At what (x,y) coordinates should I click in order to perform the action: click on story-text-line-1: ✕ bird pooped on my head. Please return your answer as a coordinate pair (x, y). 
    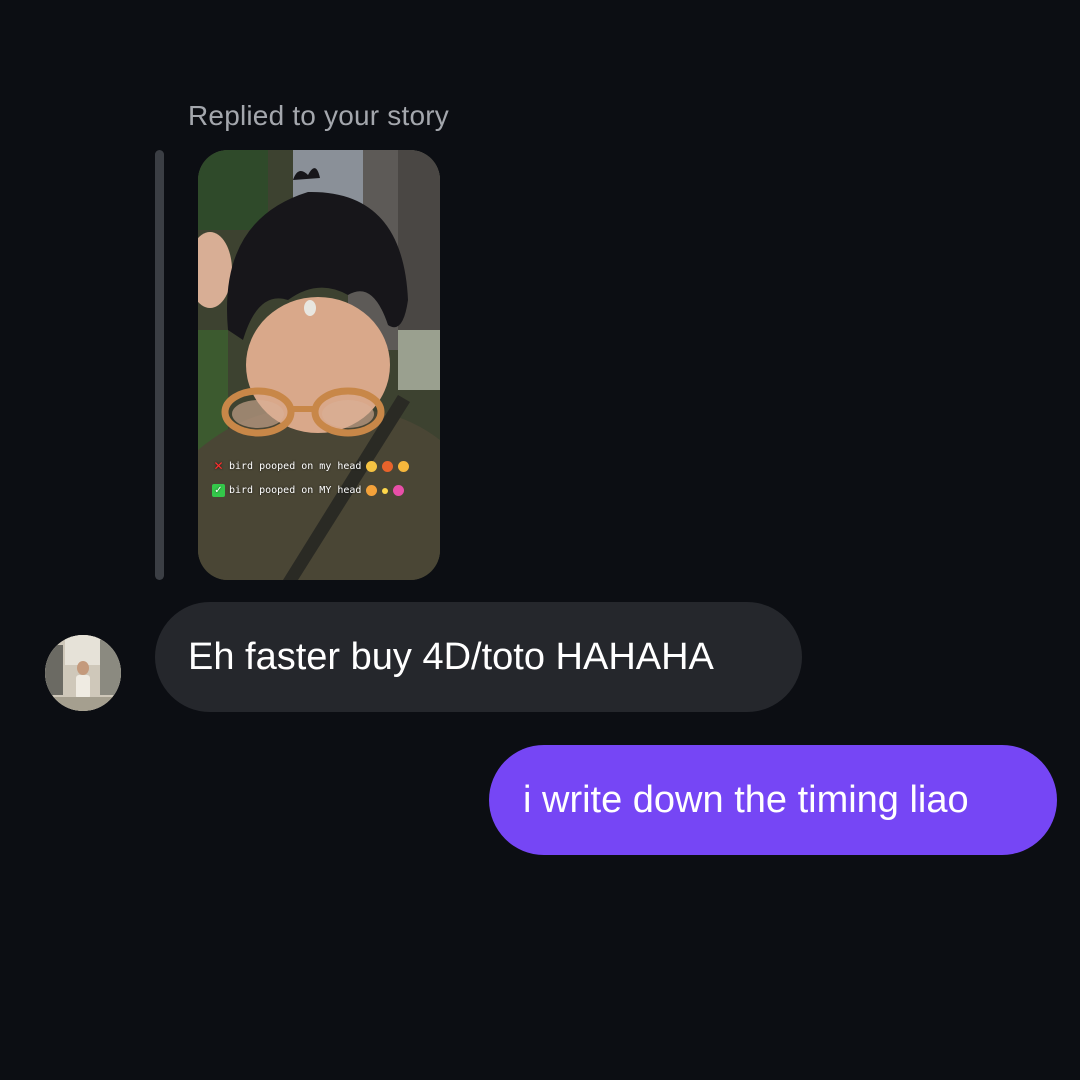
    Looking at the image, I should click on (311, 466).